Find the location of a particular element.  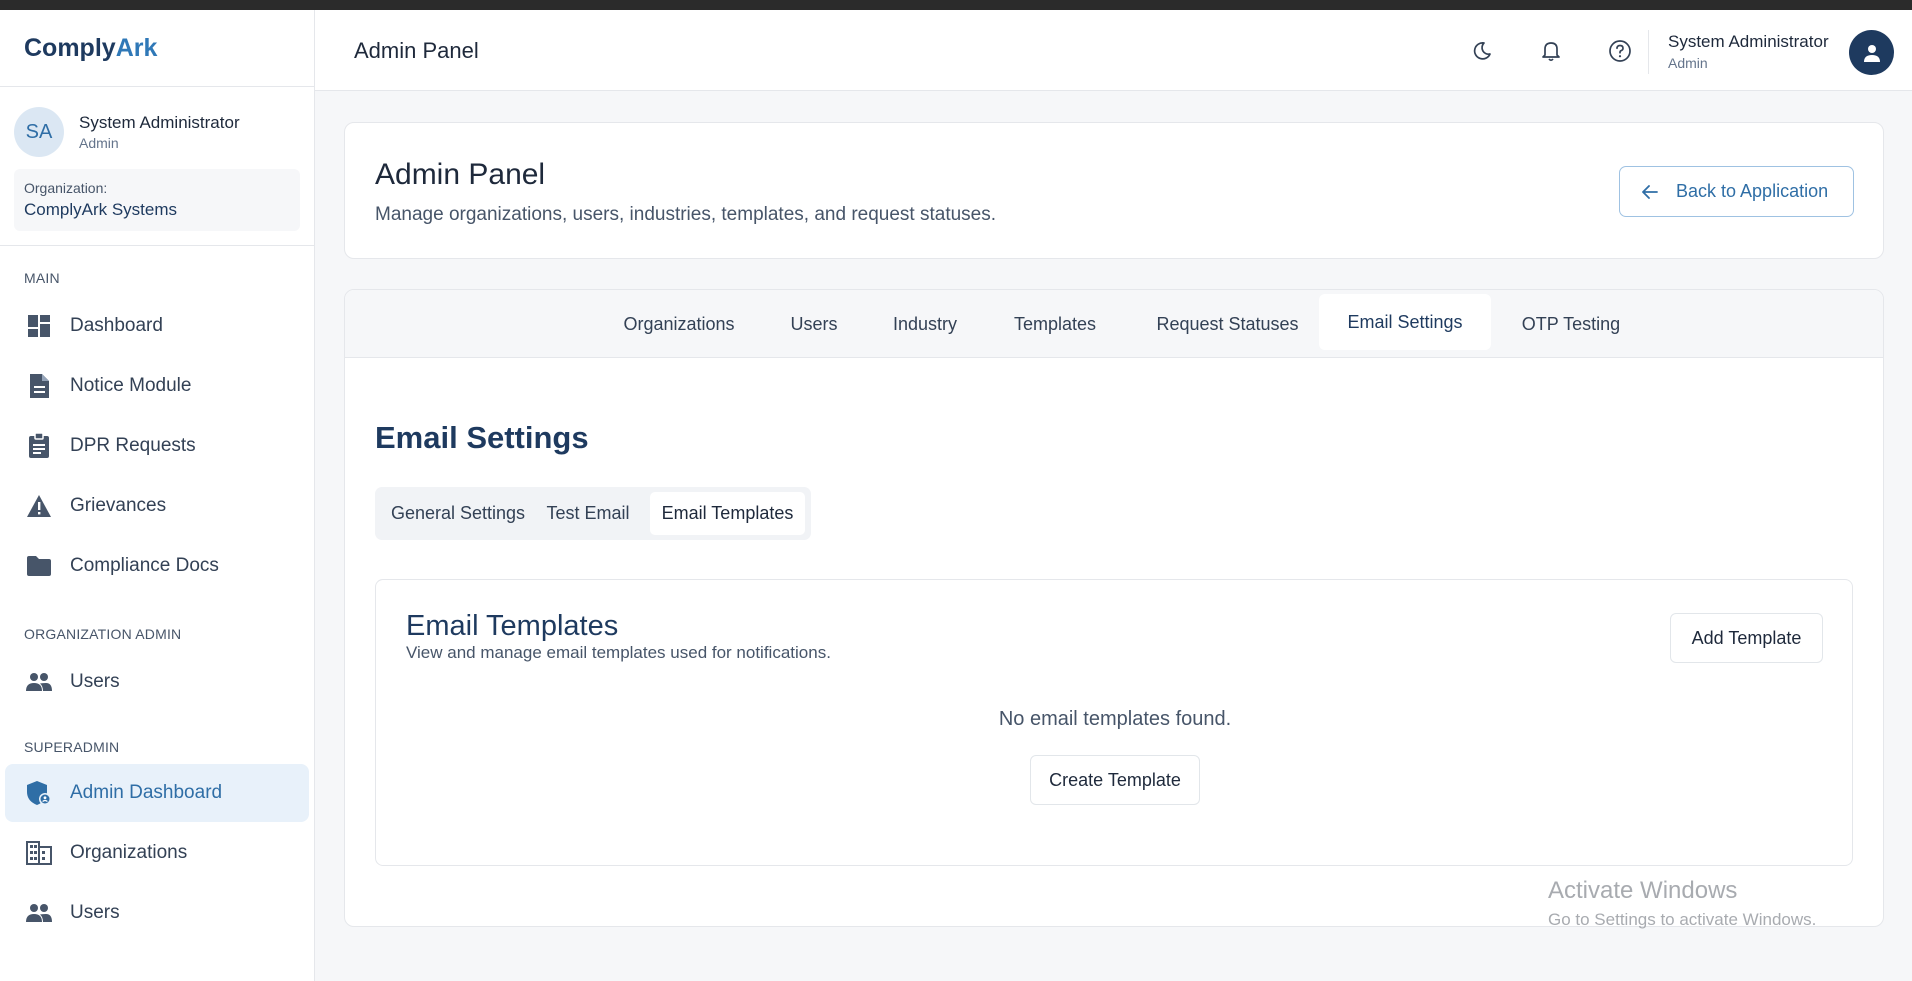

sidebar-section-organization-admin: ORGANIZATION ADMIN is located at coordinates (103, 634).